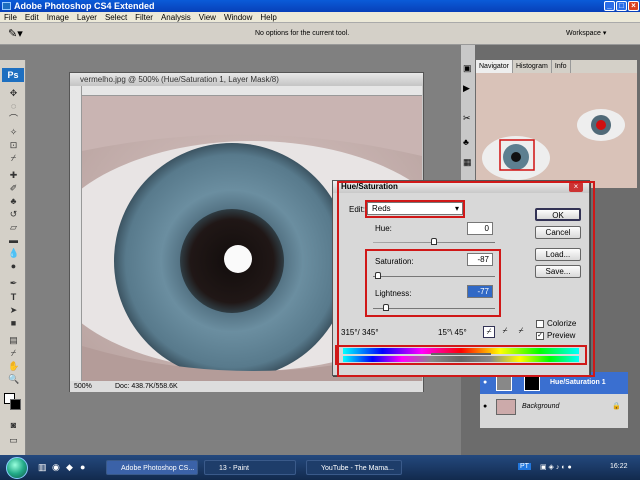  Describe the element at coordinates (480, 291) in the screenshot. I see `lightness-input: -77` at that location.